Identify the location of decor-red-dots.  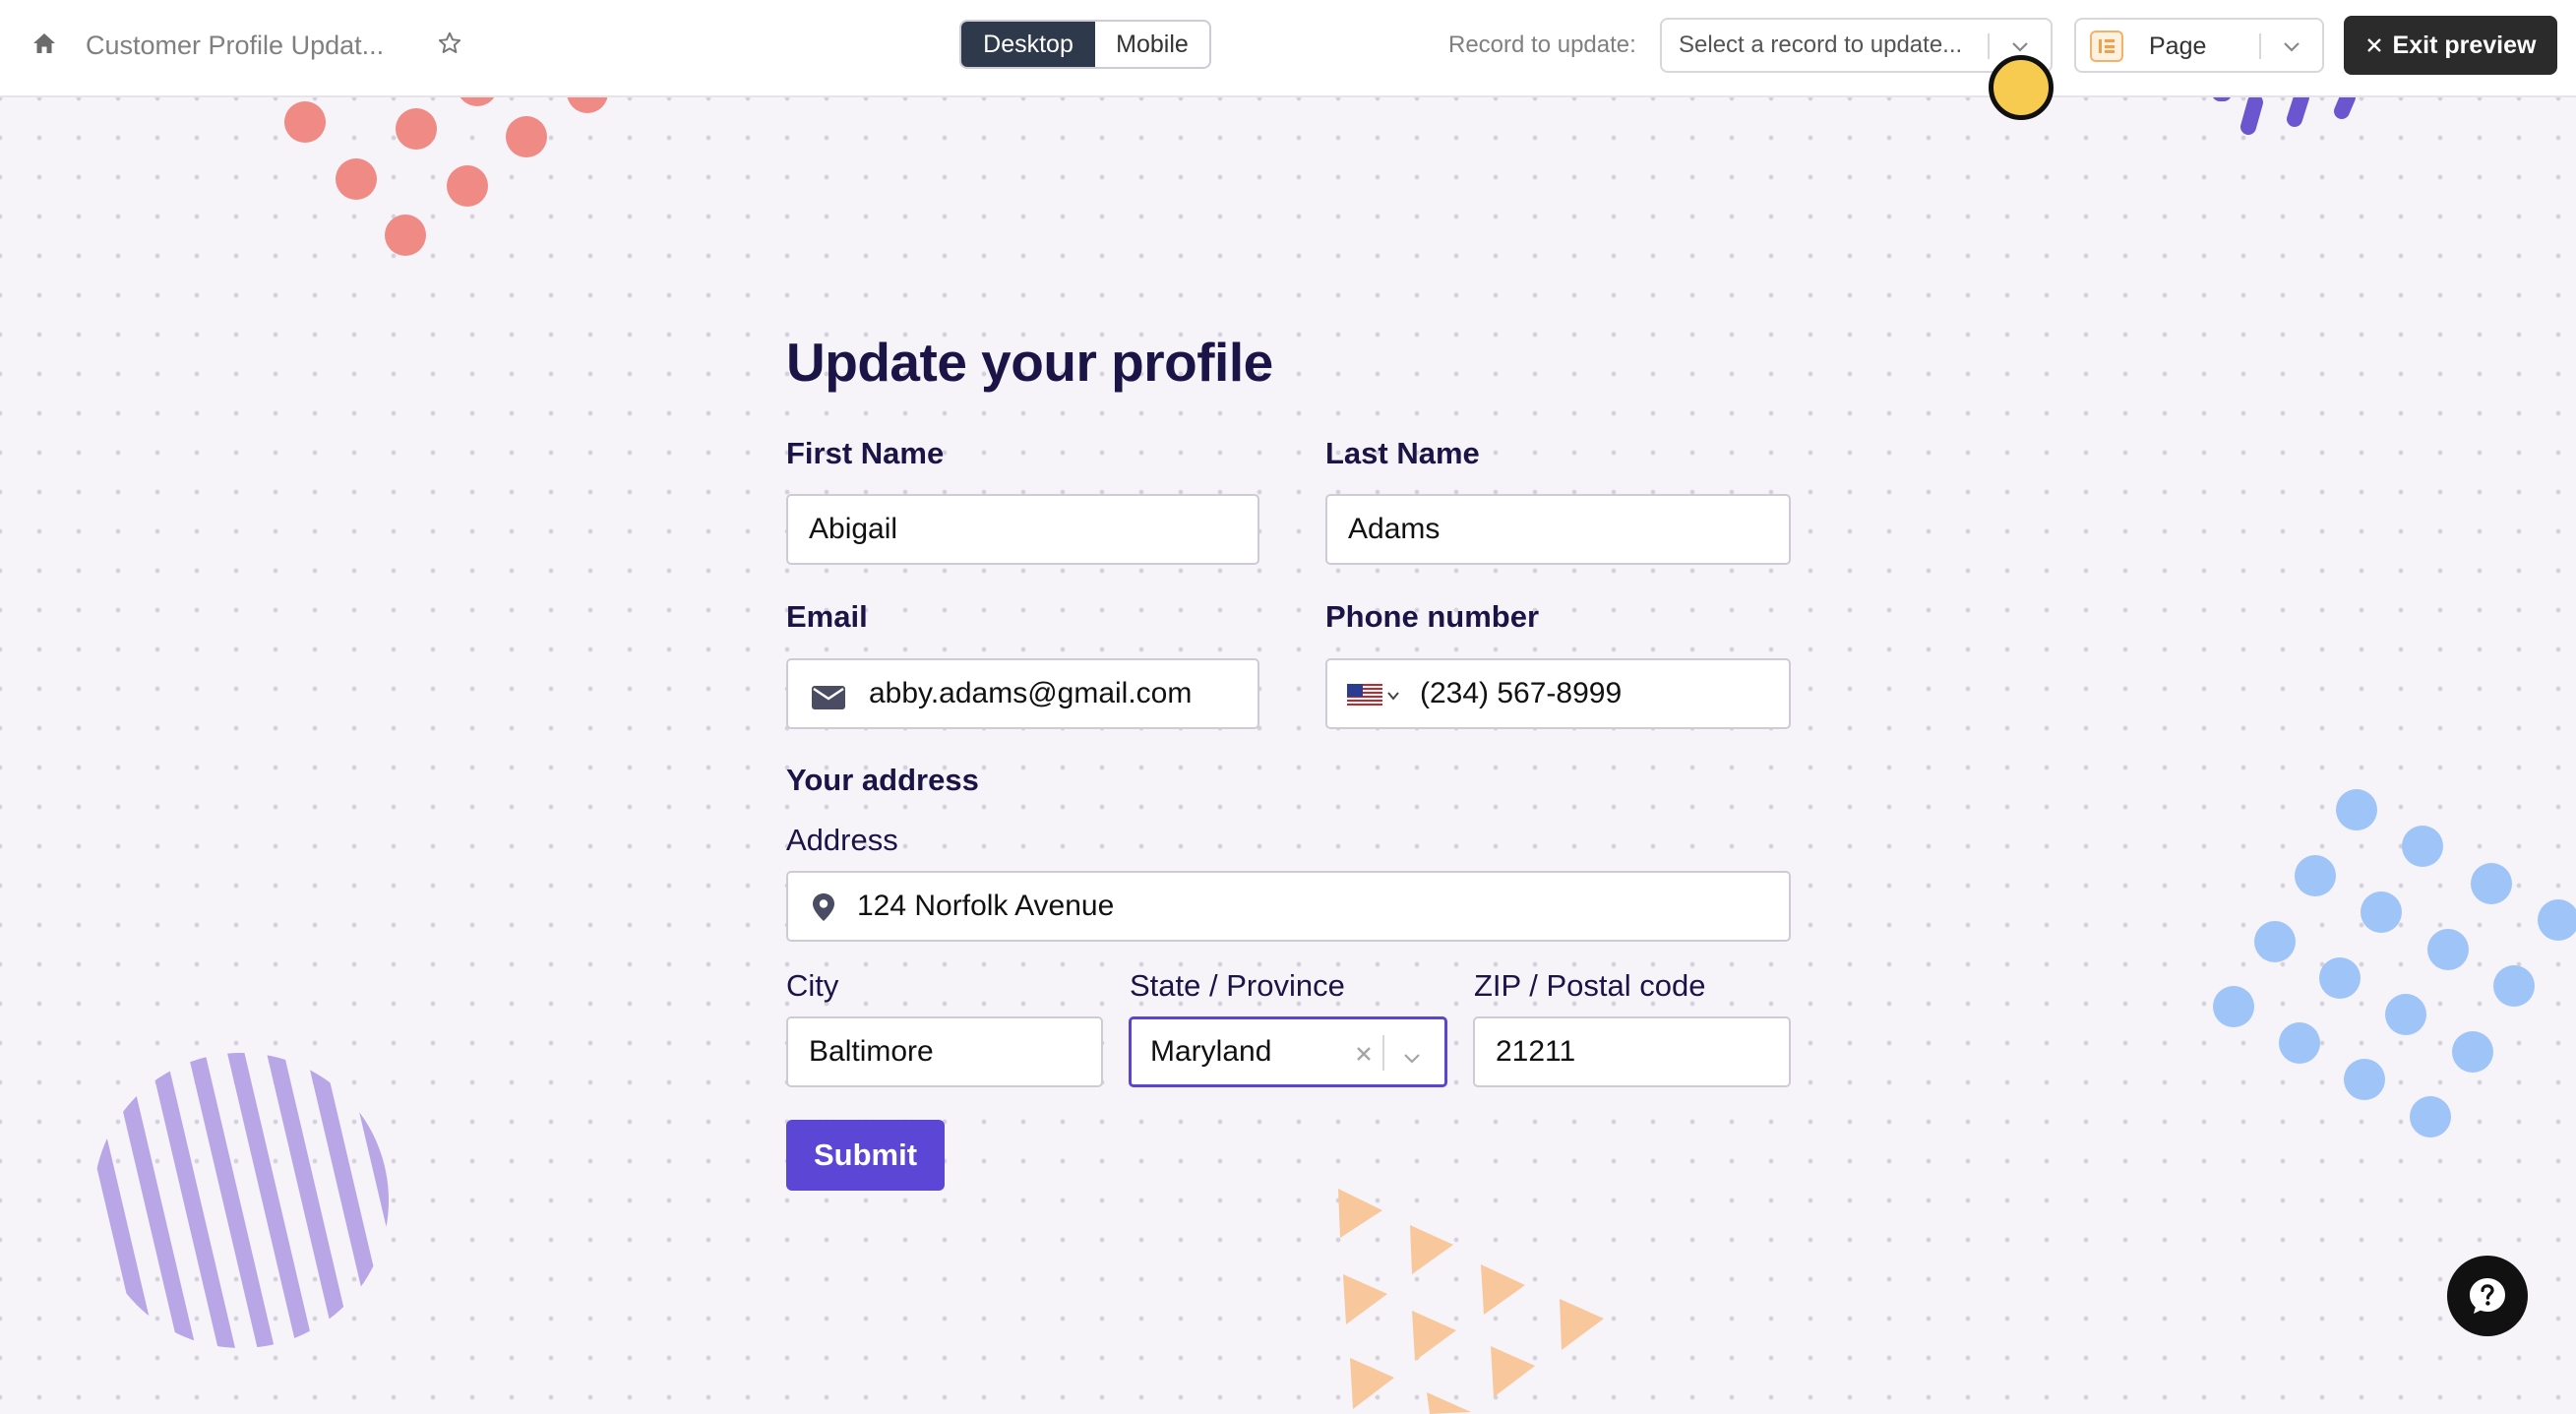
(446, 176).